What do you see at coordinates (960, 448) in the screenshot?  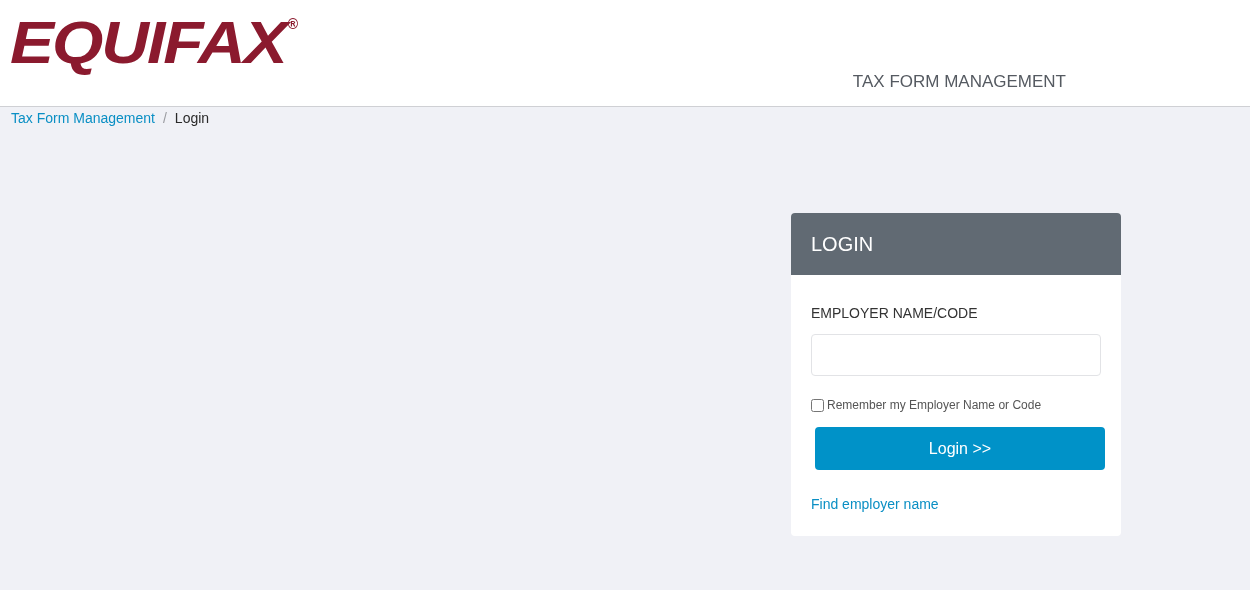 I see `login-button: Login >>` at bounding box center [960, 448].